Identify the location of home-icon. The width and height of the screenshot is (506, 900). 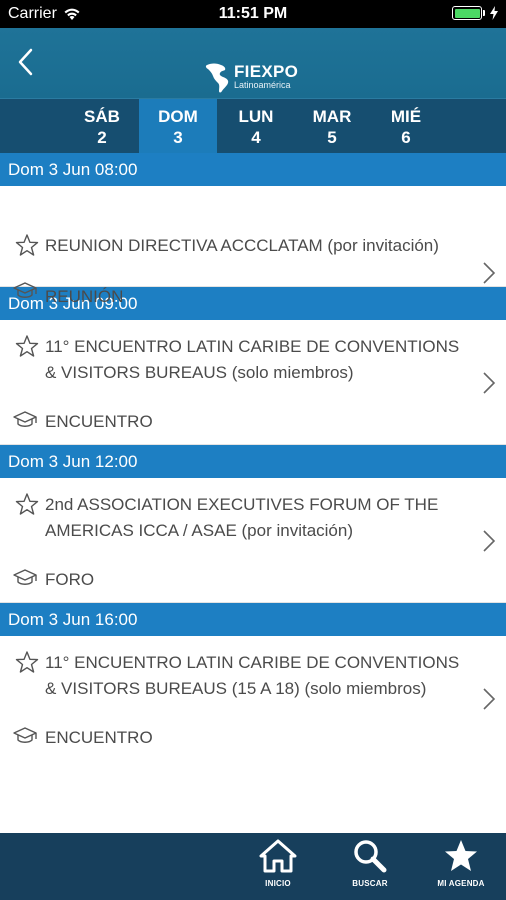
(278, 856).